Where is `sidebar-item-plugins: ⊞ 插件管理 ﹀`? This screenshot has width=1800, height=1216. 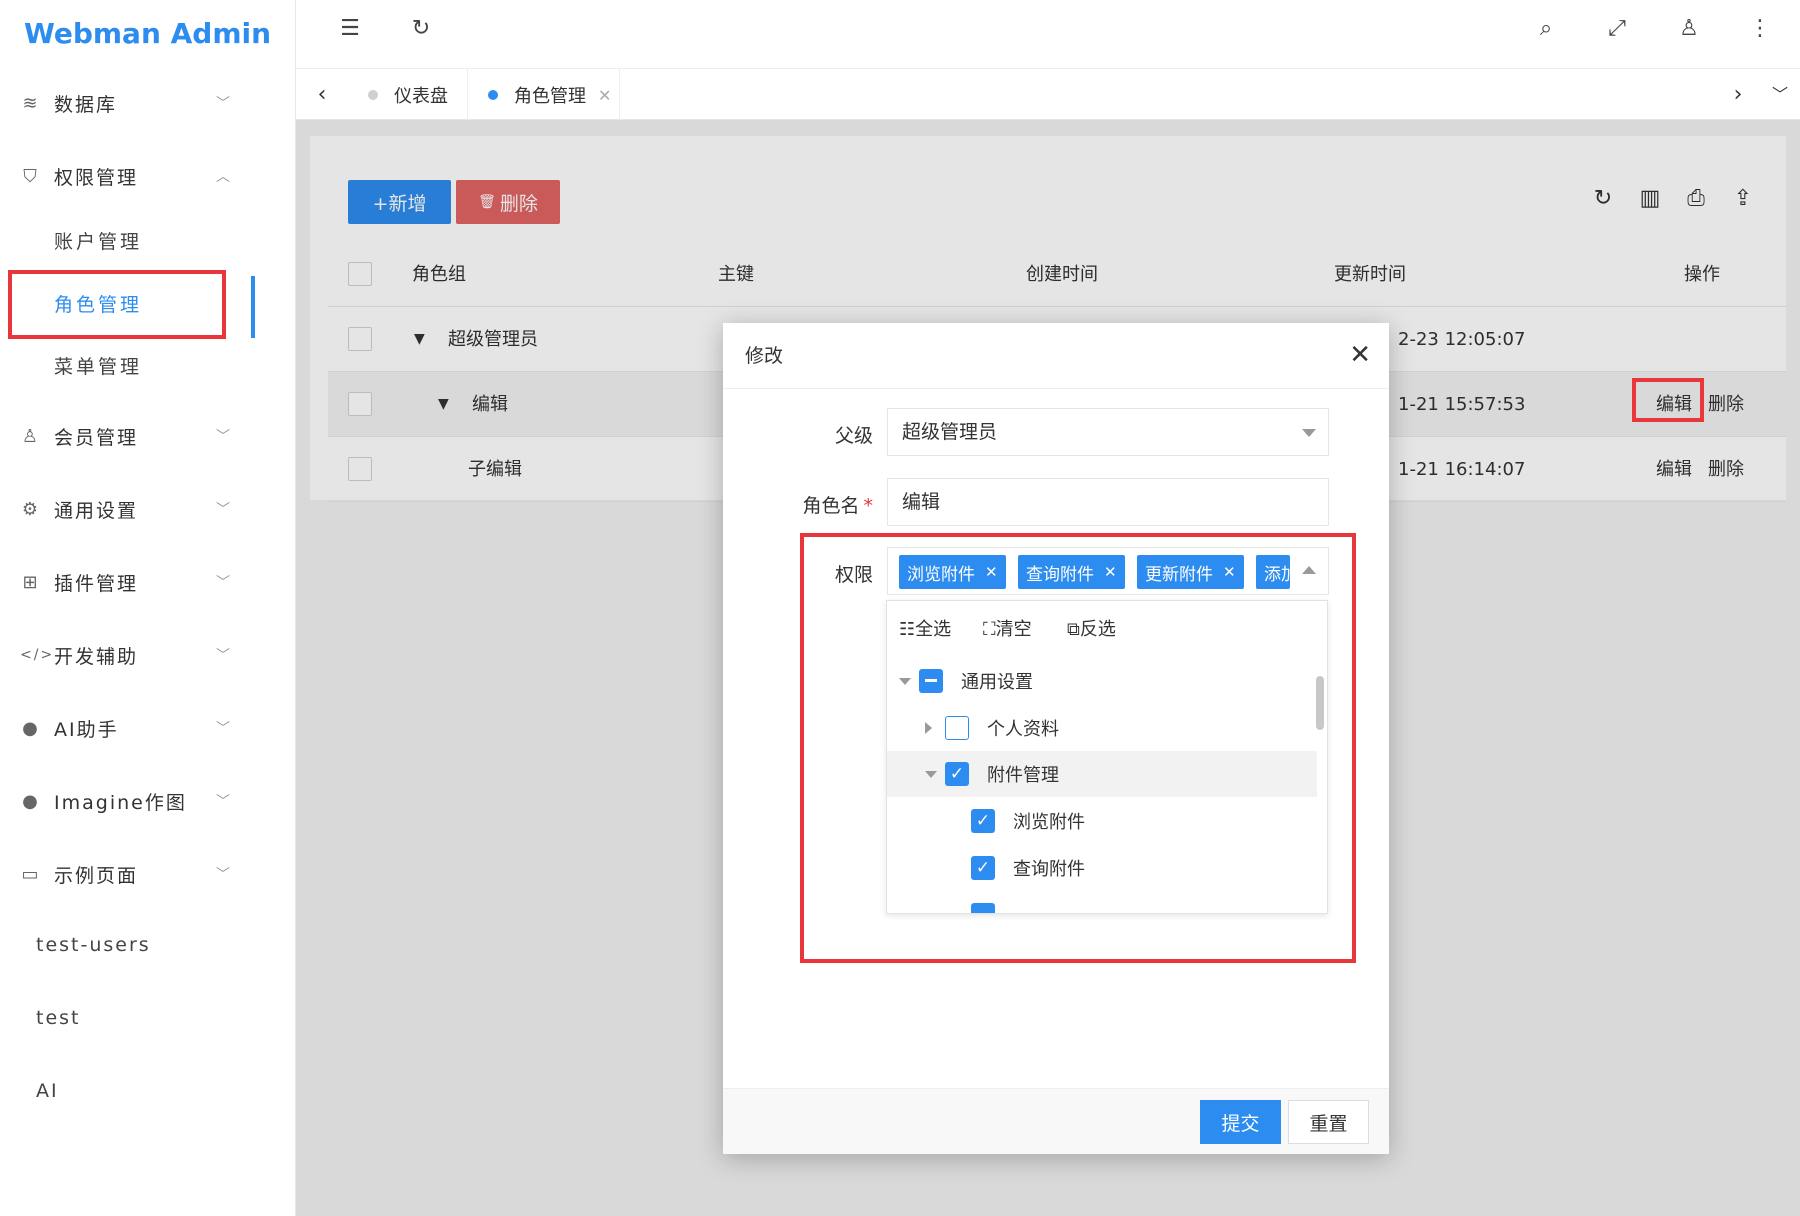
sidebar-item-plugins: ⊞ 插件管理 ﹀ is located at coordinates (130, 582).